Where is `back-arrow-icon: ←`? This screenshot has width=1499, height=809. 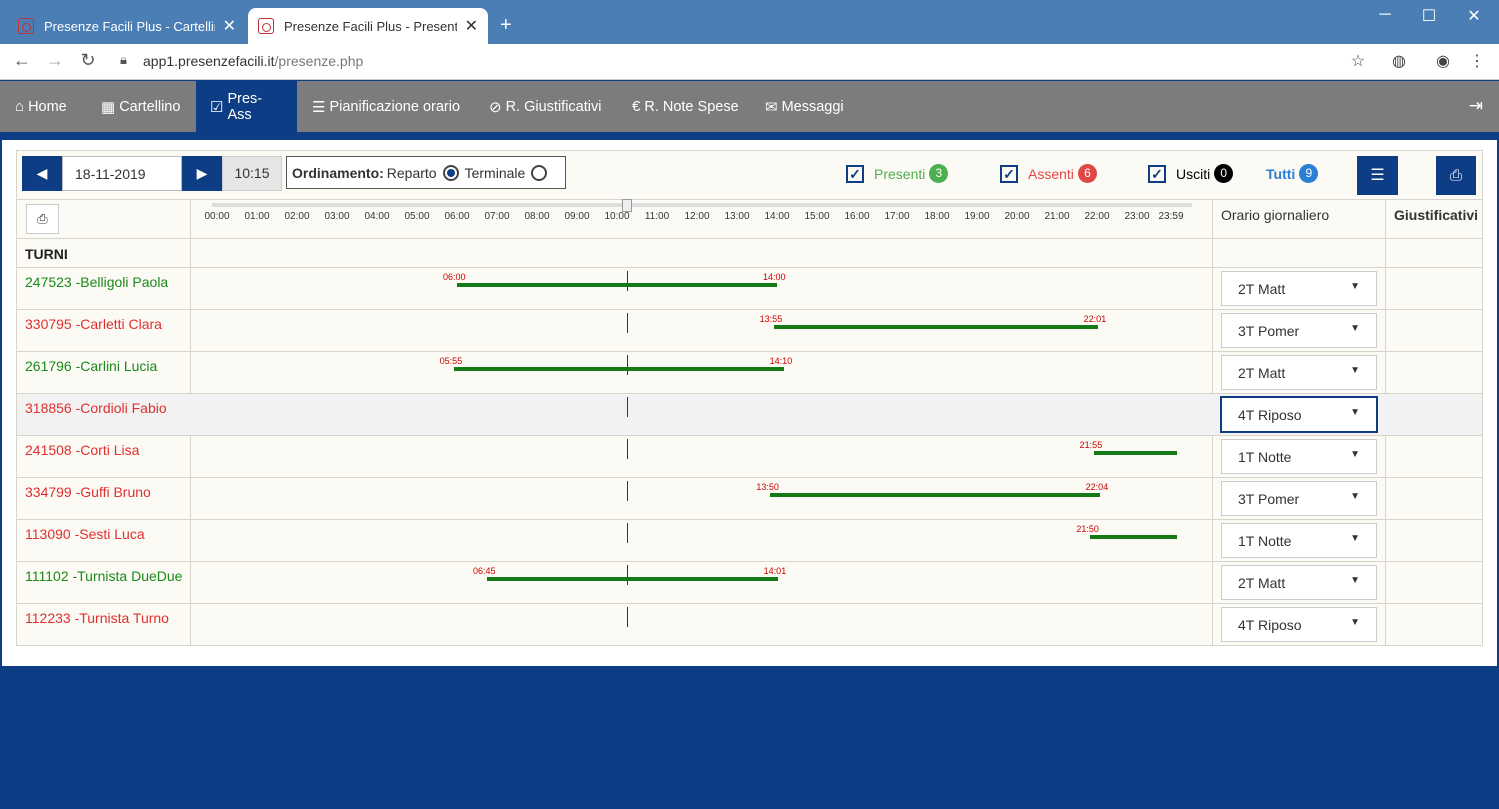 back-arrow-icon: ← is located at coordinates (22, 60).